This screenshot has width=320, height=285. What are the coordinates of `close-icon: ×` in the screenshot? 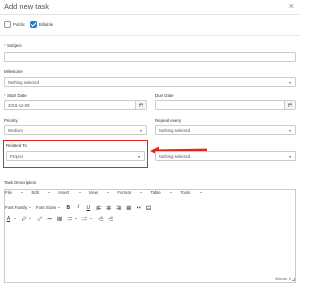 It's located at (291, 6).